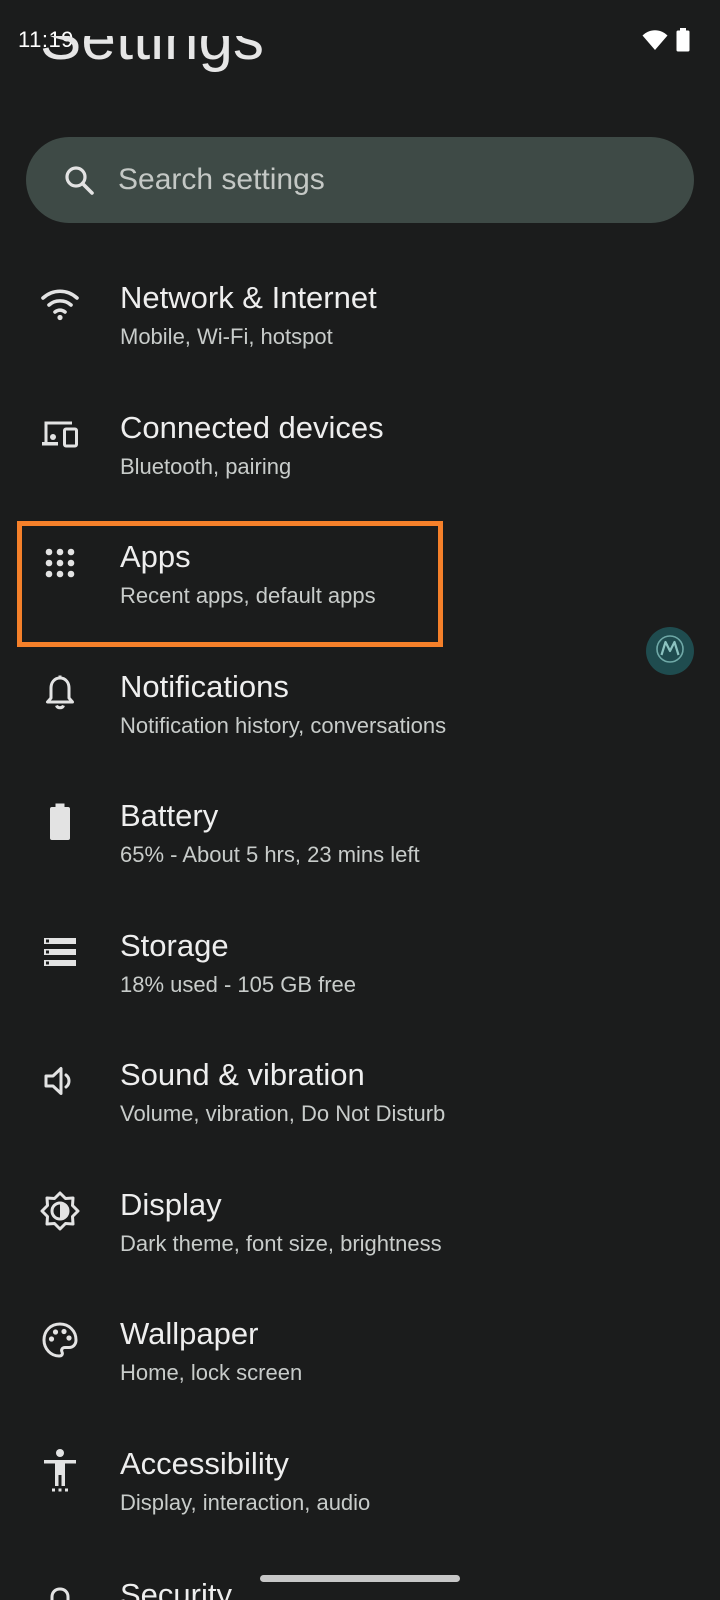 The width and height of the screenshot is (720, 1600). Describe the element at coordinates (174, 945) in the screenshot. I see `item-title: Storage` at that location.